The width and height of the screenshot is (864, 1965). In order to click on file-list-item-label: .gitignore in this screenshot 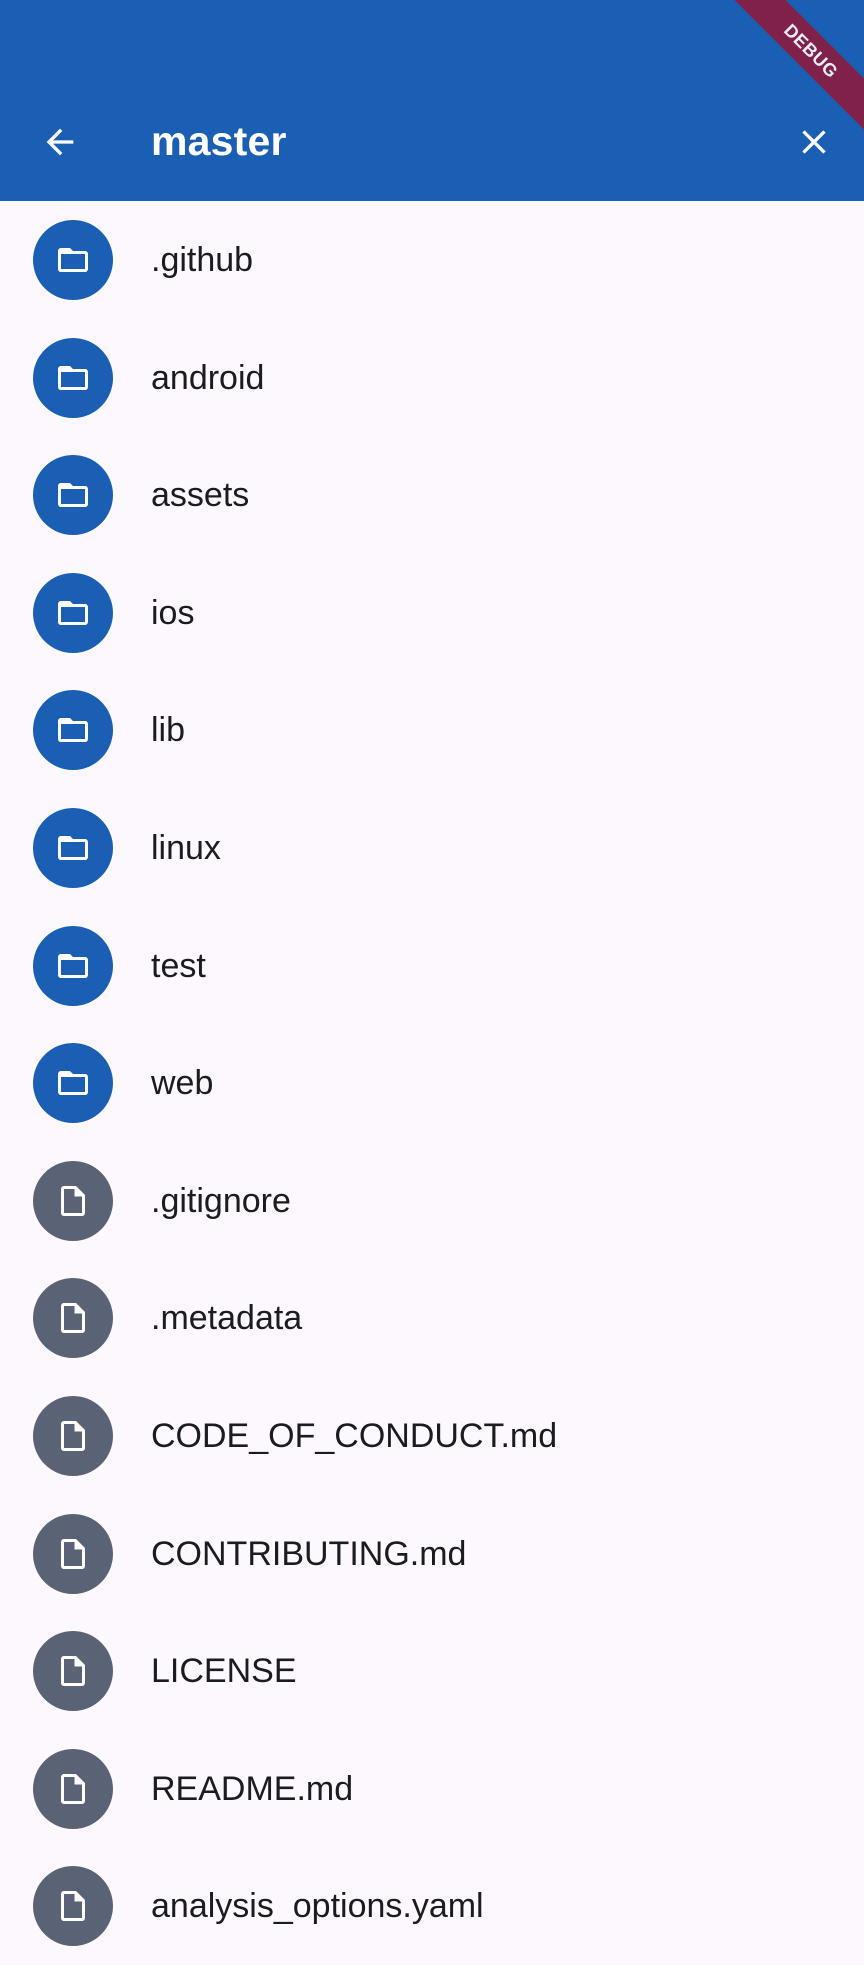, I will do `click(221, 1200)`.